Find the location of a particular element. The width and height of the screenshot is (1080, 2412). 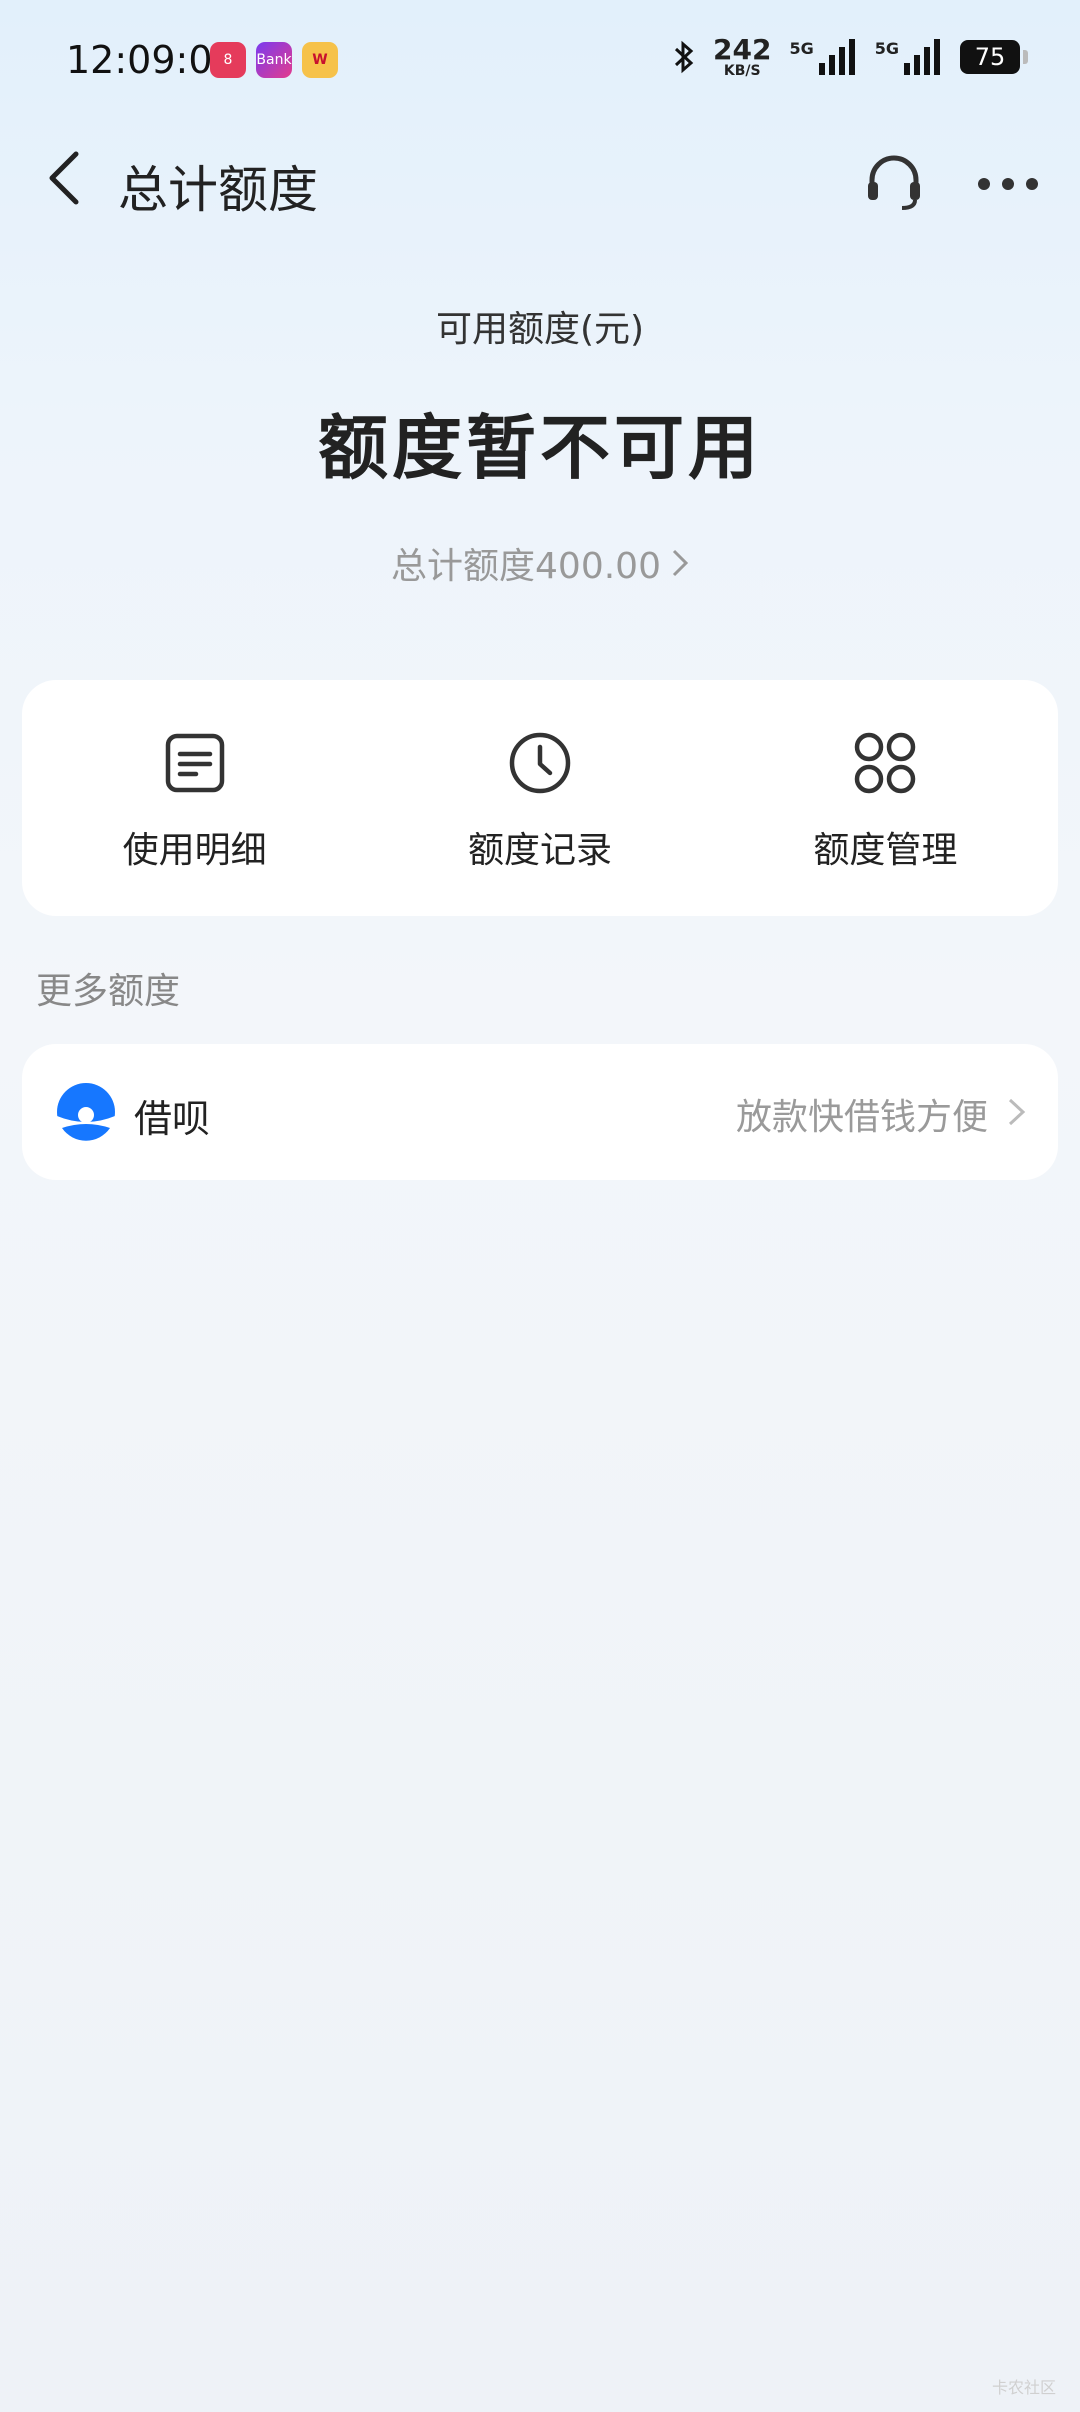

action-label: 额度管理 is located at coordinates (885, 850).